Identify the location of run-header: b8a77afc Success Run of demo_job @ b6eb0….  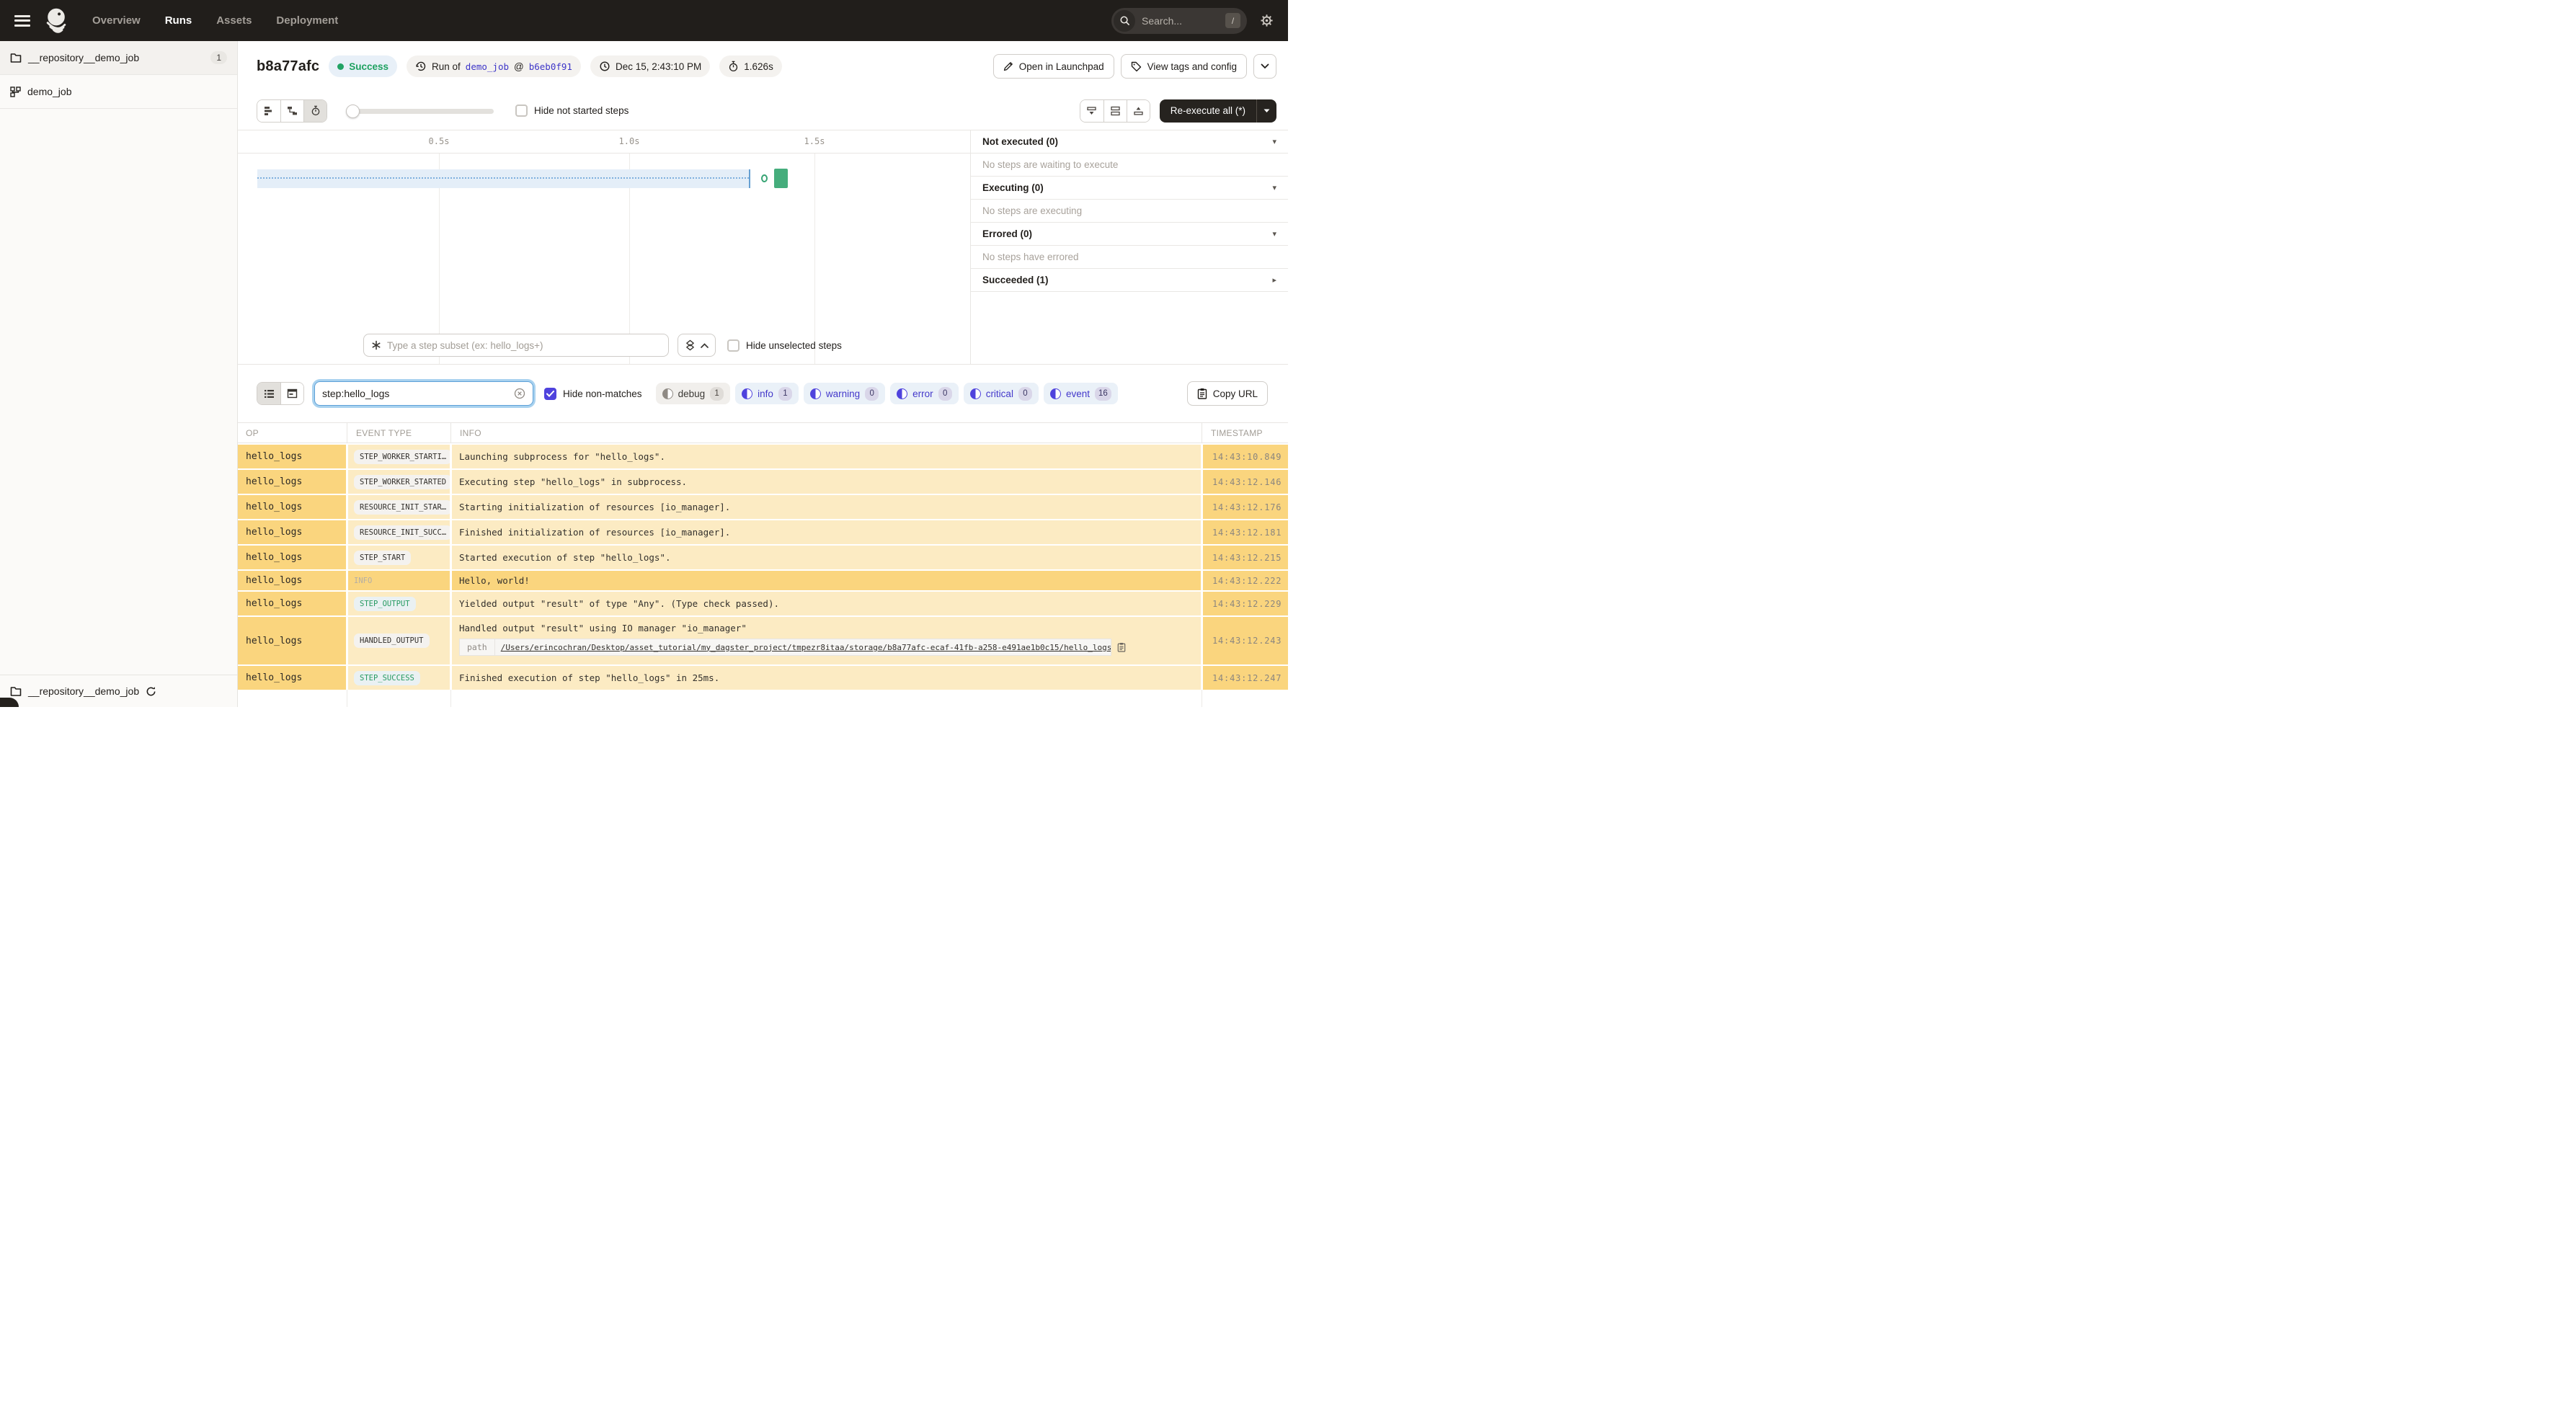
(763, 67).